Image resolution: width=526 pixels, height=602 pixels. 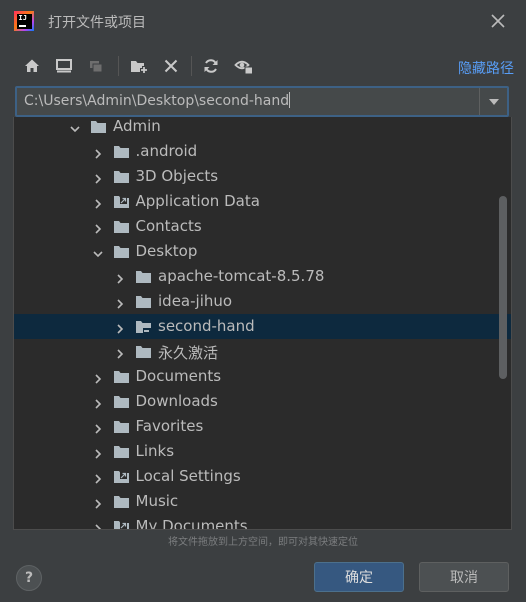 I want to click on close-button, so click(x=498, y=21).